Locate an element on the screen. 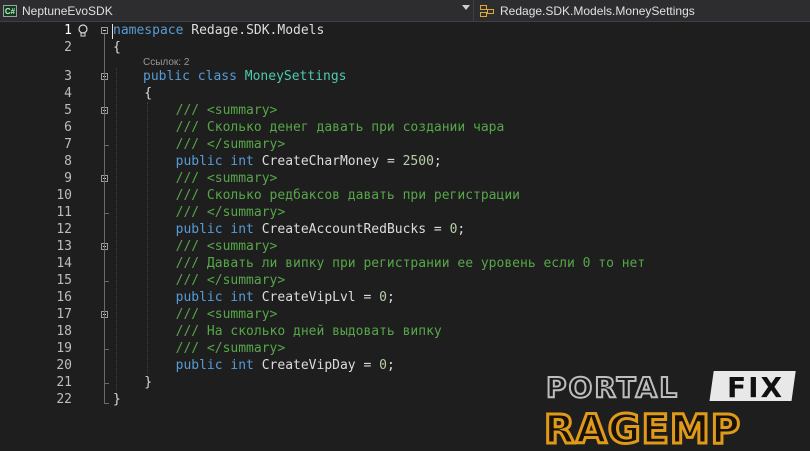 The height and width of the screenshot is (451, 810). code-line: /// На сколько дней выдовать випку is located at coordinates (277, 331).